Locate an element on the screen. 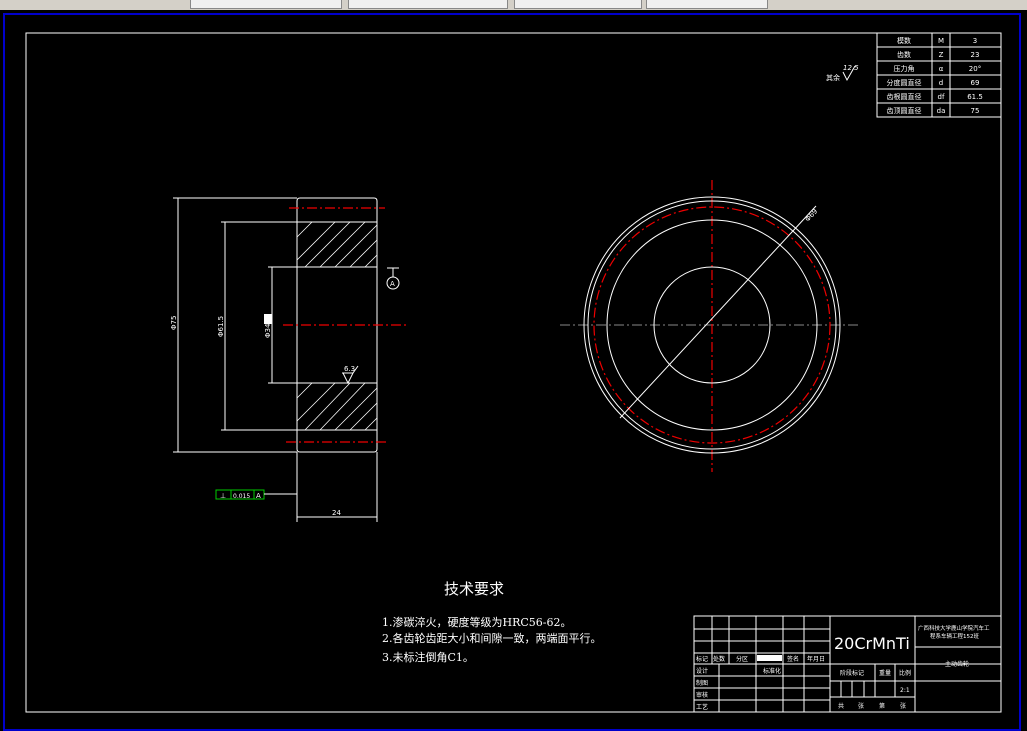 The image size is (1027, 731). tb-label: 审核 is located at coordinates (702, 695).